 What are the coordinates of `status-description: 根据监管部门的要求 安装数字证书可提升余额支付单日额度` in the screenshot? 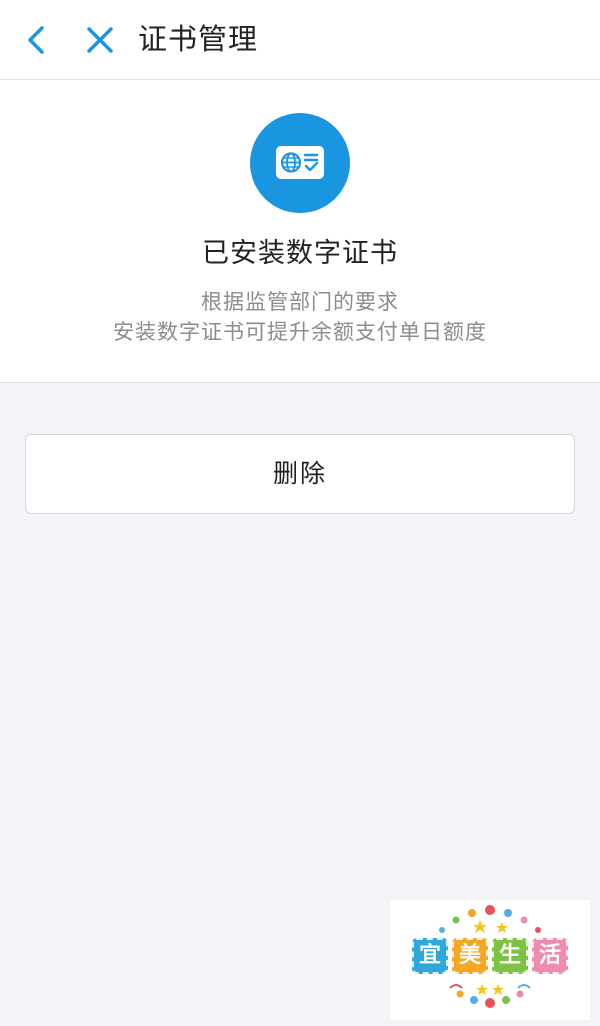 It's located at (300, 317).